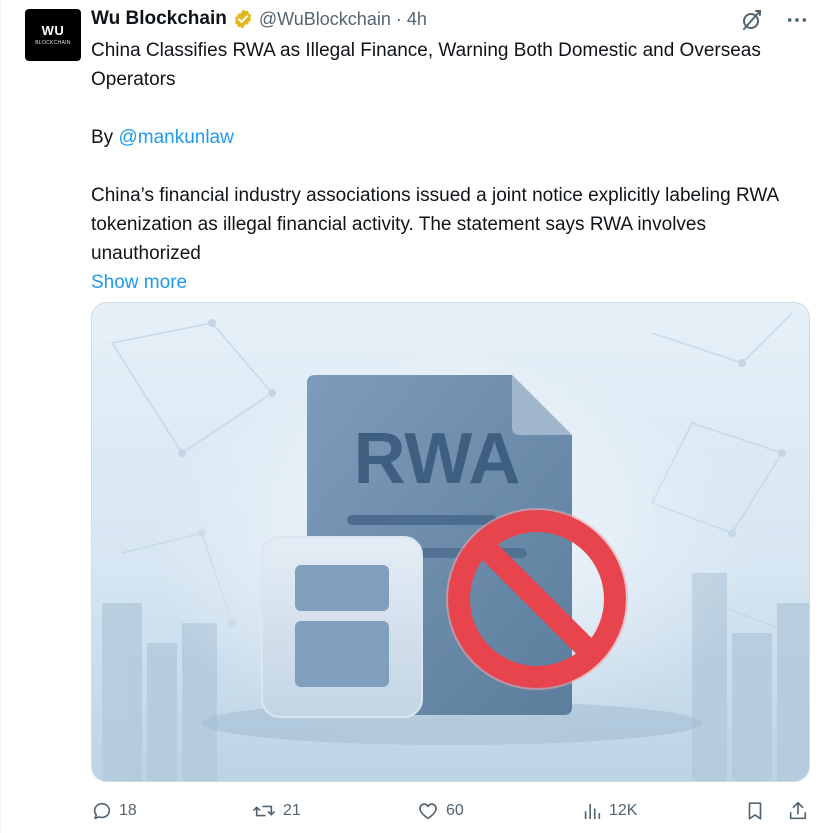  I want to click on verified-badge-icon, so click(243, 19).